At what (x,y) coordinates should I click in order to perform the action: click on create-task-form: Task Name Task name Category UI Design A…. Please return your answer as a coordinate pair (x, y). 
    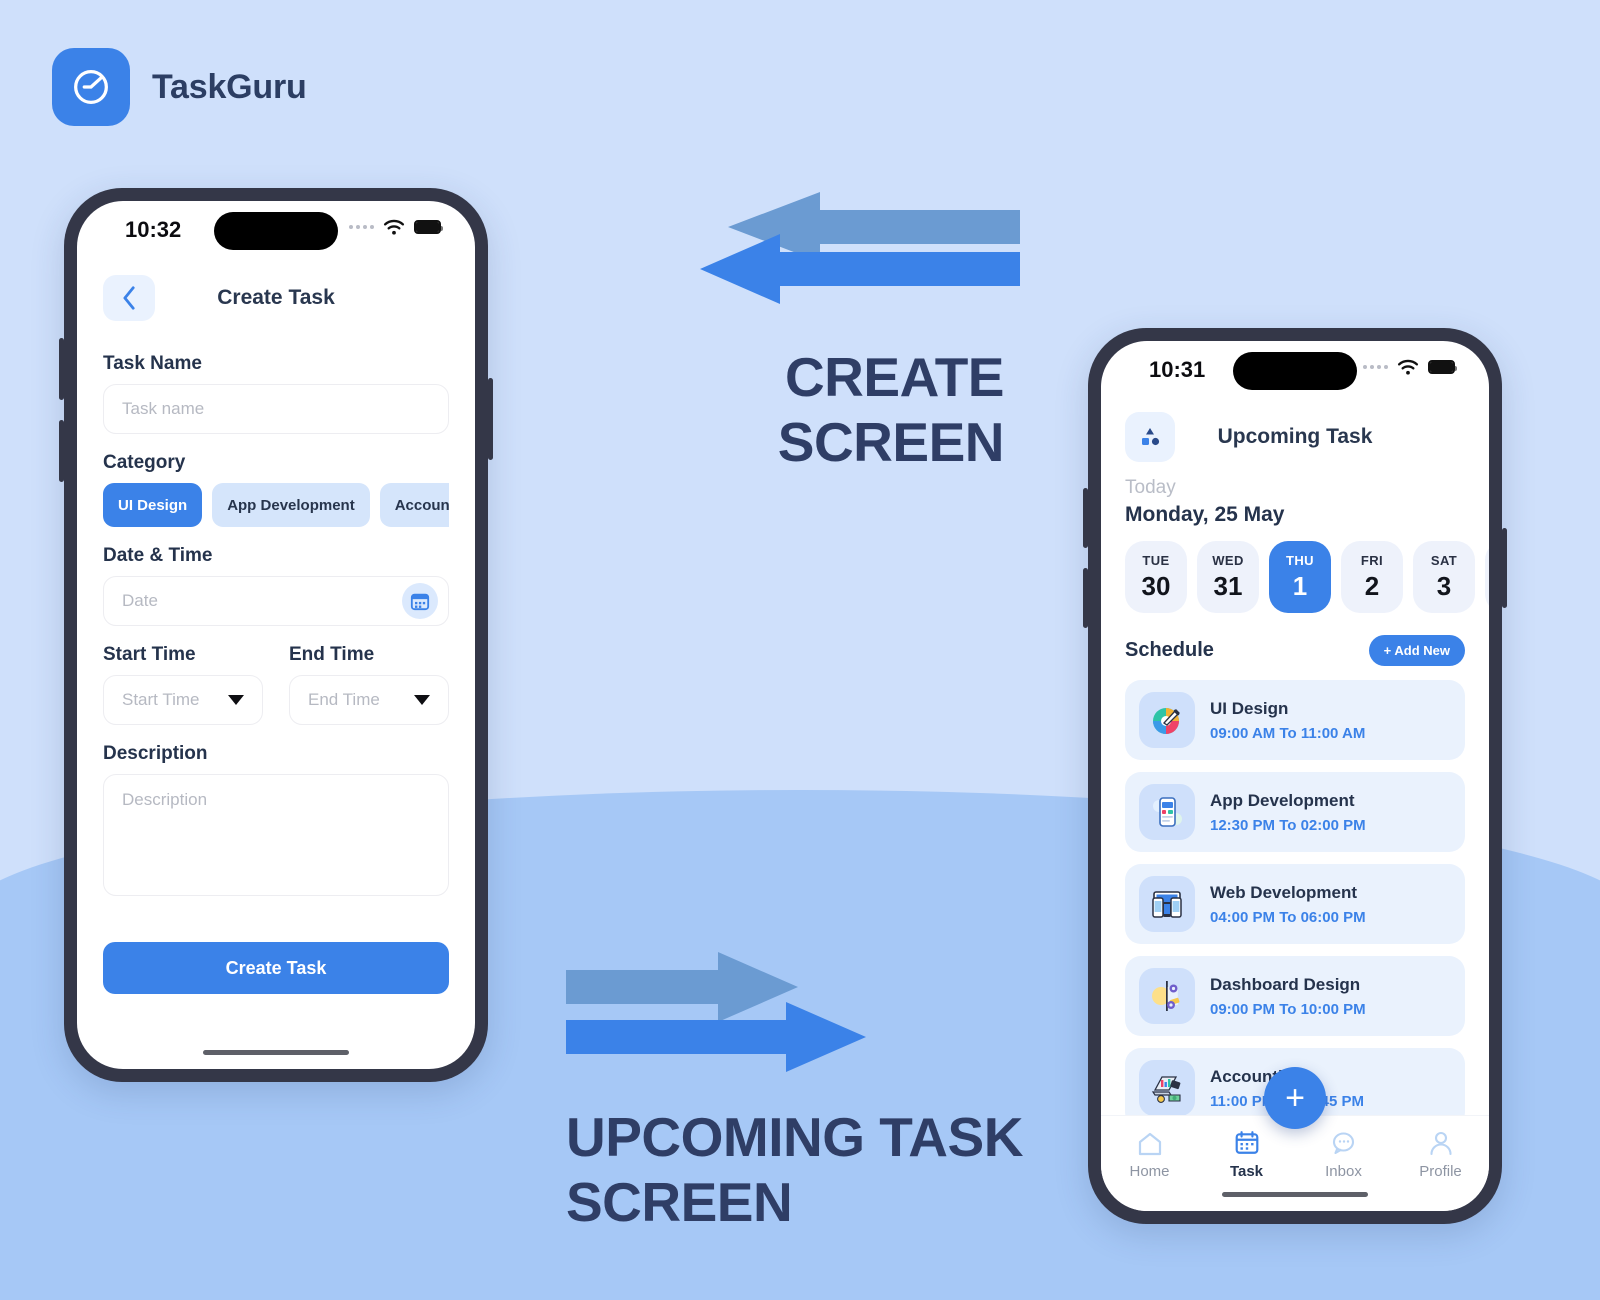
    Looking at the image, I should click on (276, 660).